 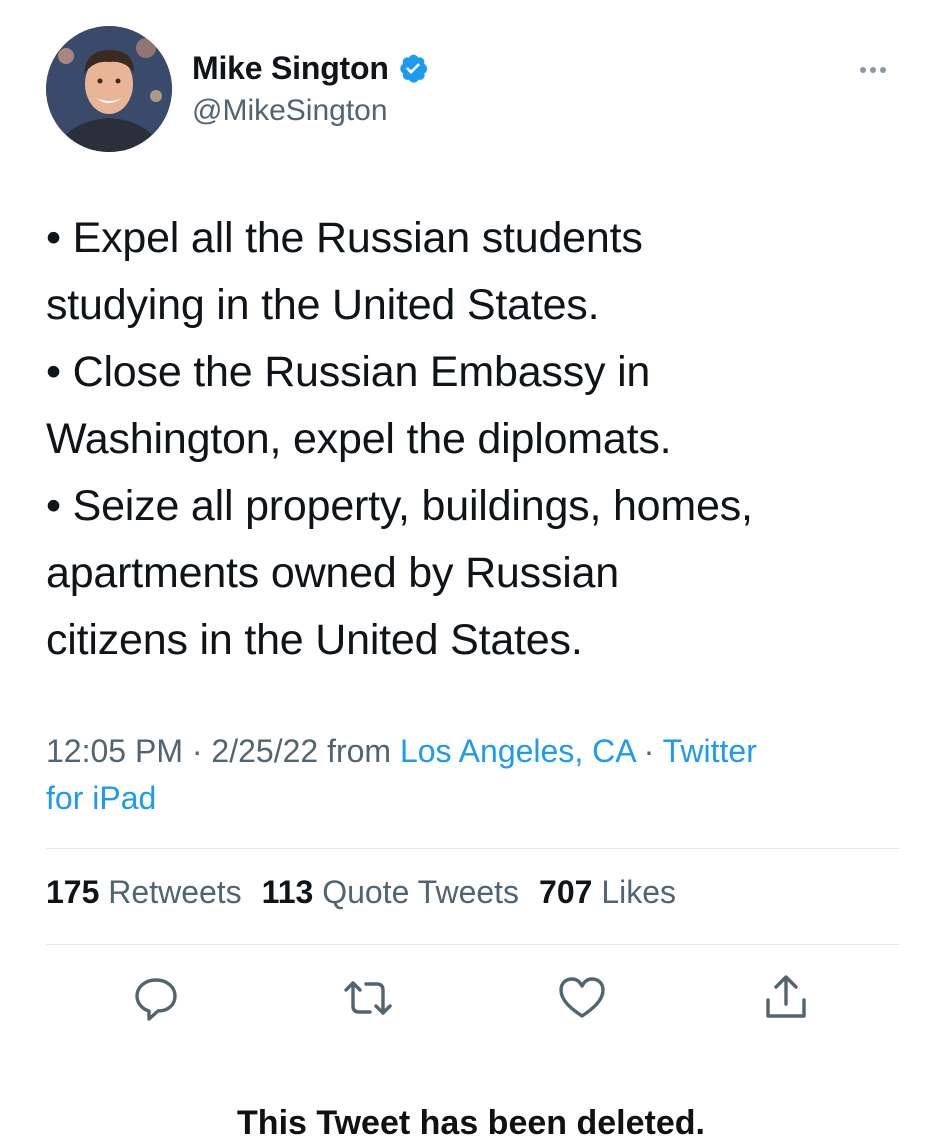 What do you see at coordinates (314, 640) in the screenshot?
I see `tweet-text-line: citizens in the United States.` at bounding box center [314, 640].